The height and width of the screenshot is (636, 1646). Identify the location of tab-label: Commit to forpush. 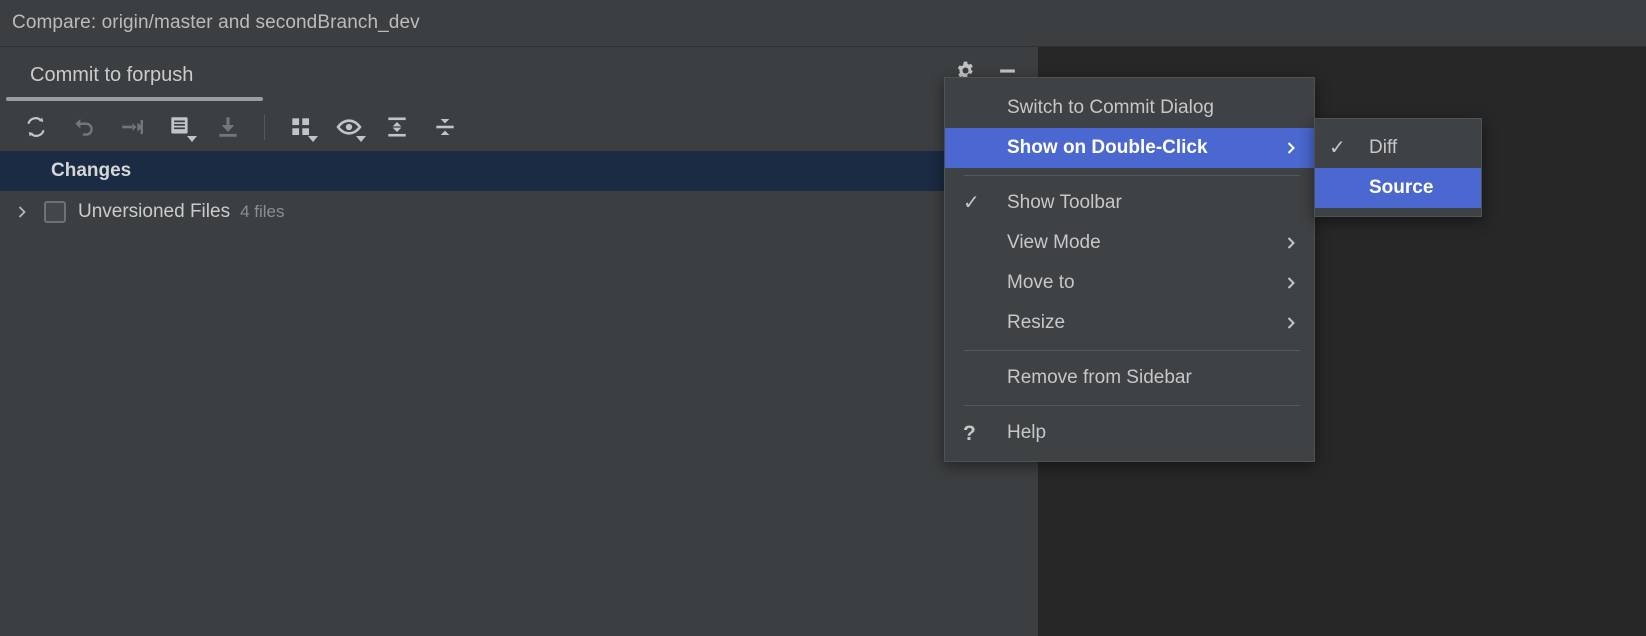
(112, 74).